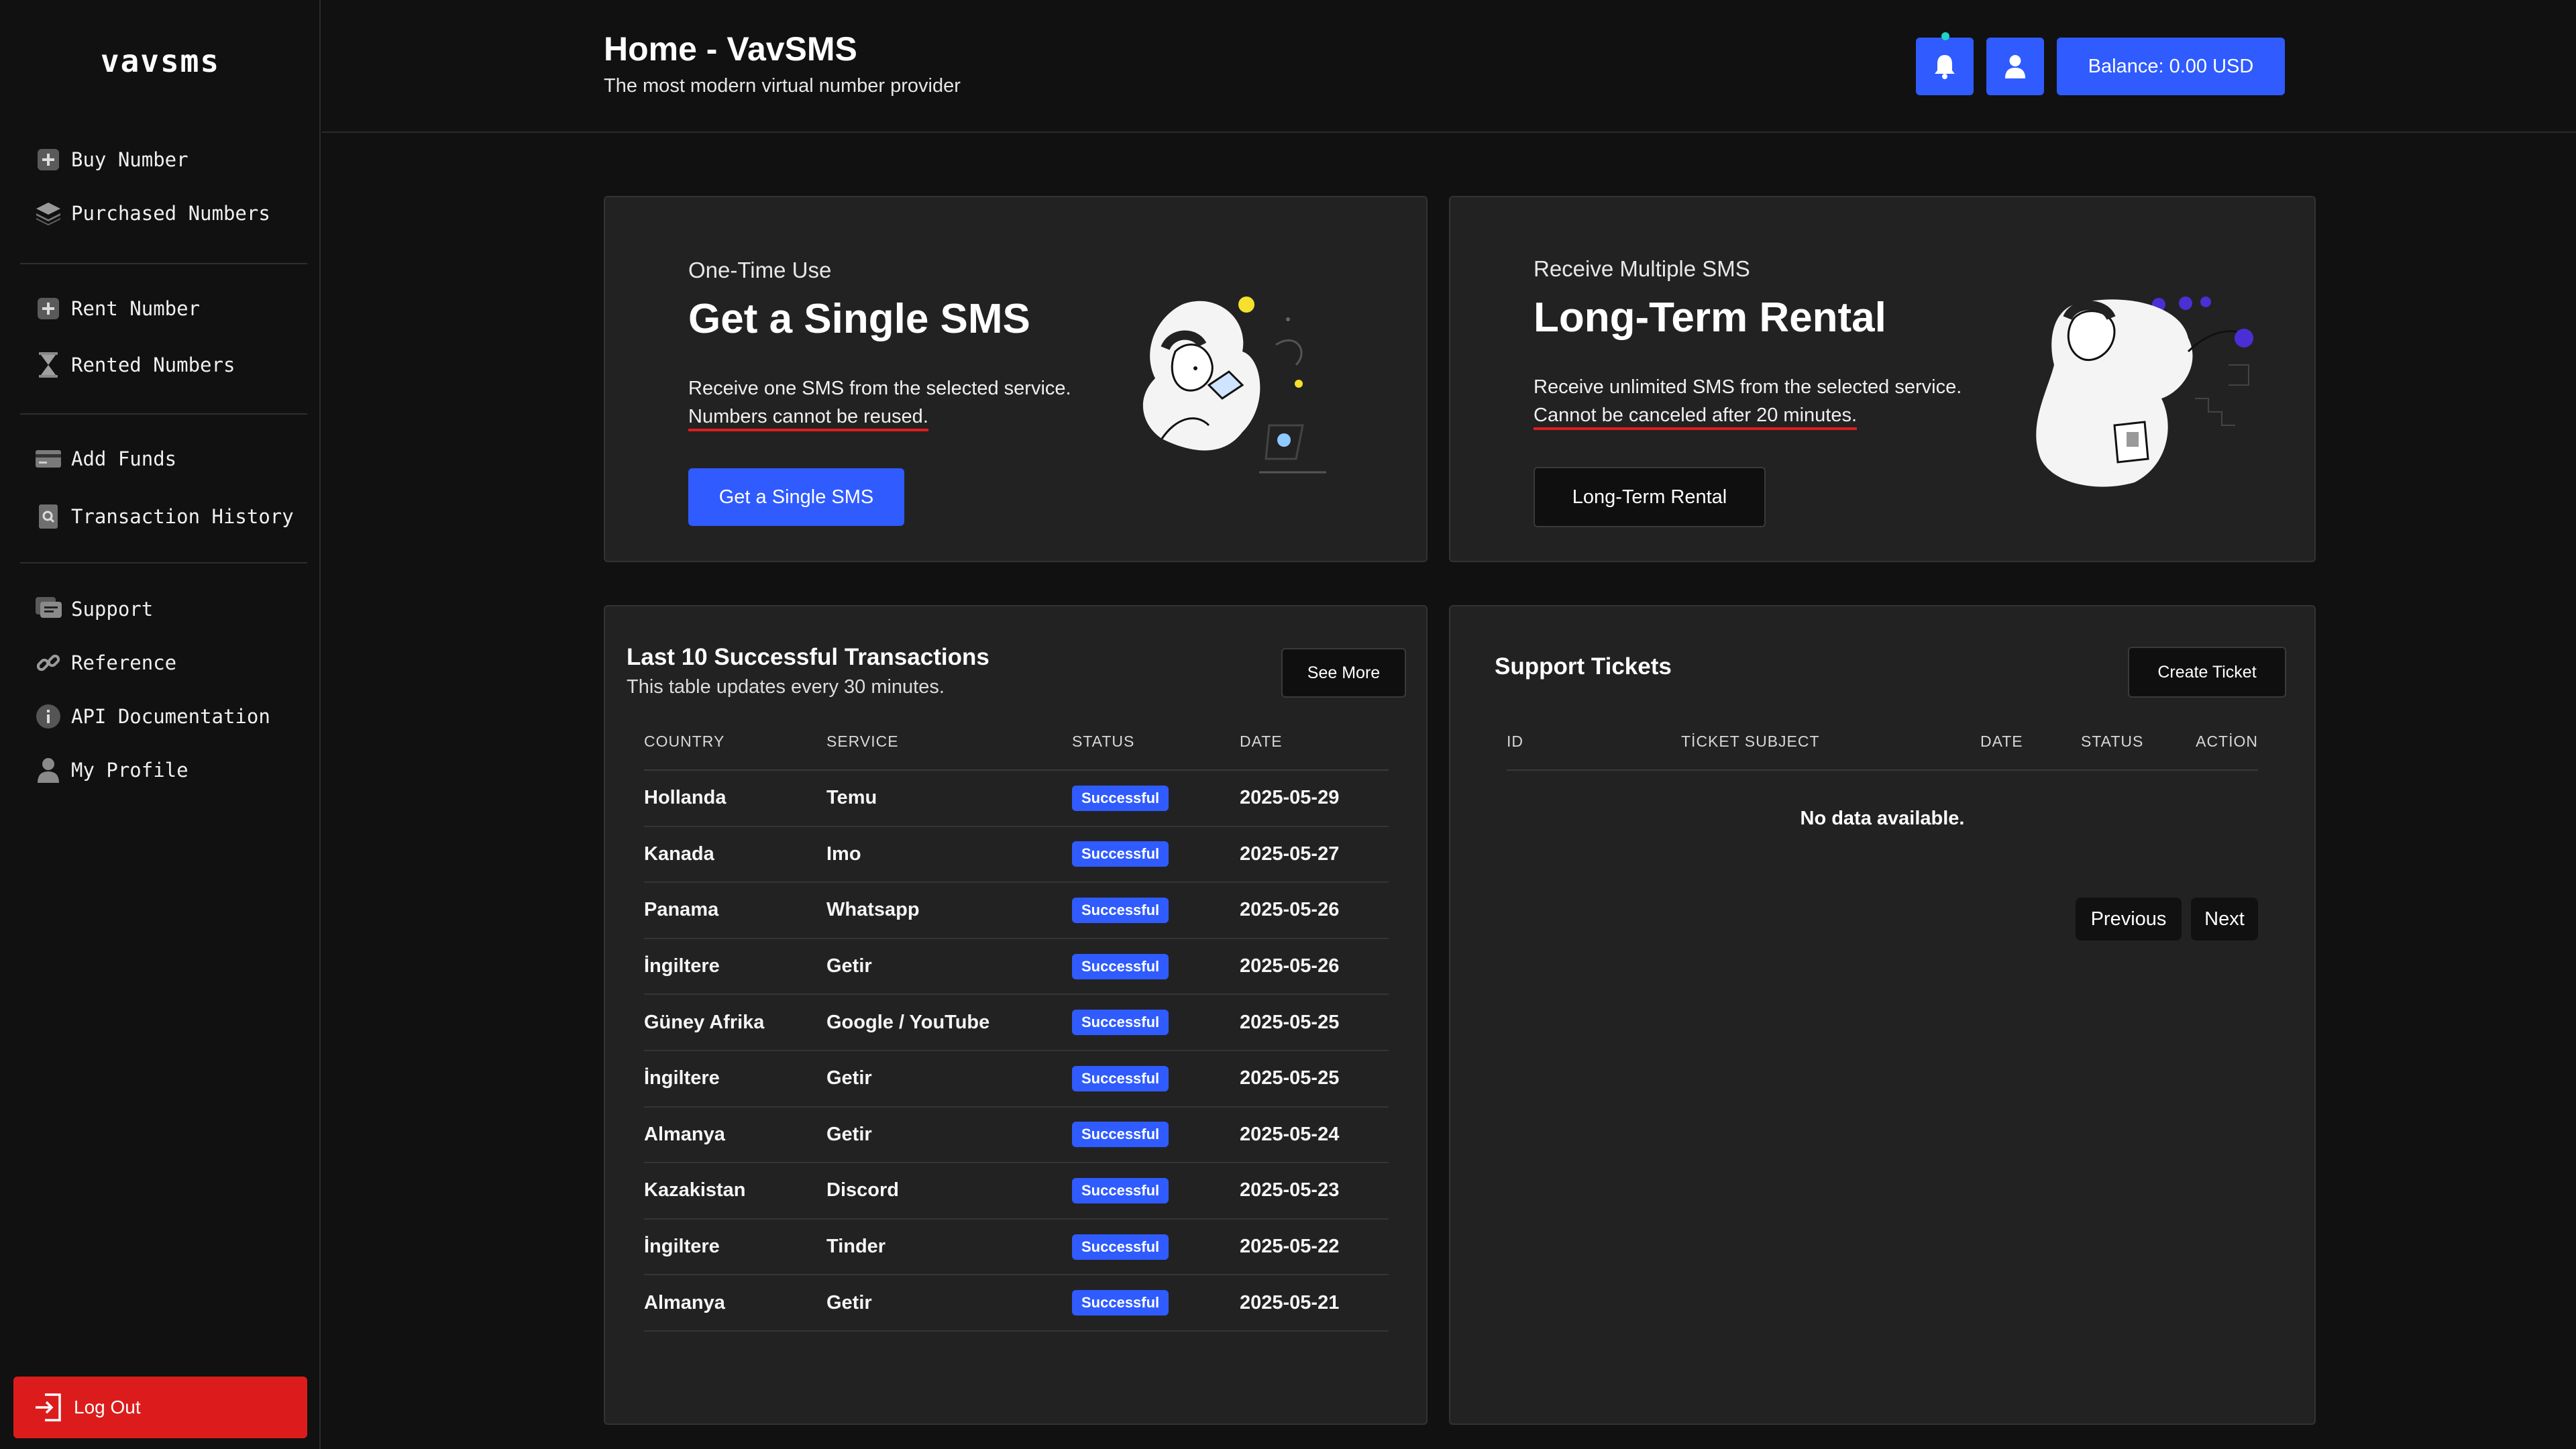  What do you see at coordinates (1594, 742) in the screenshot?
I see `column-header: ID` at bounding box center [1594, 742].